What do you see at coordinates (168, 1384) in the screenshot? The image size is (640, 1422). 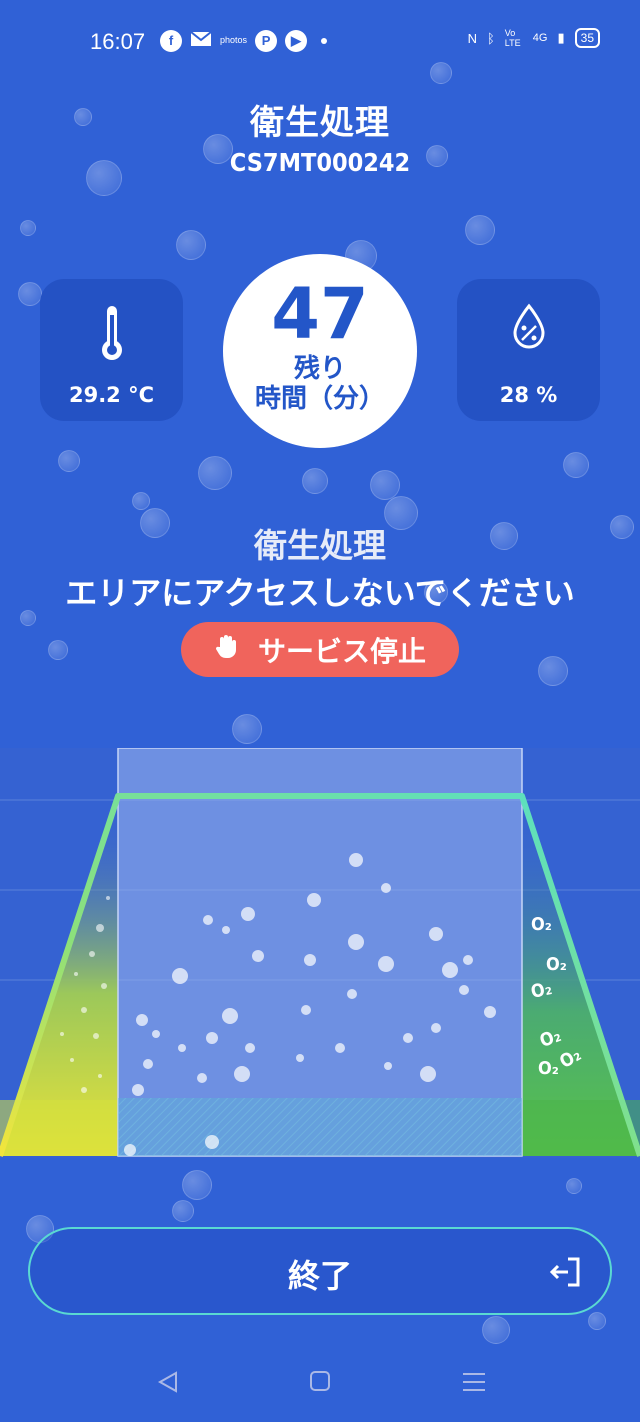 I see `back-nav-icon` at bounding box center [168, 1384].